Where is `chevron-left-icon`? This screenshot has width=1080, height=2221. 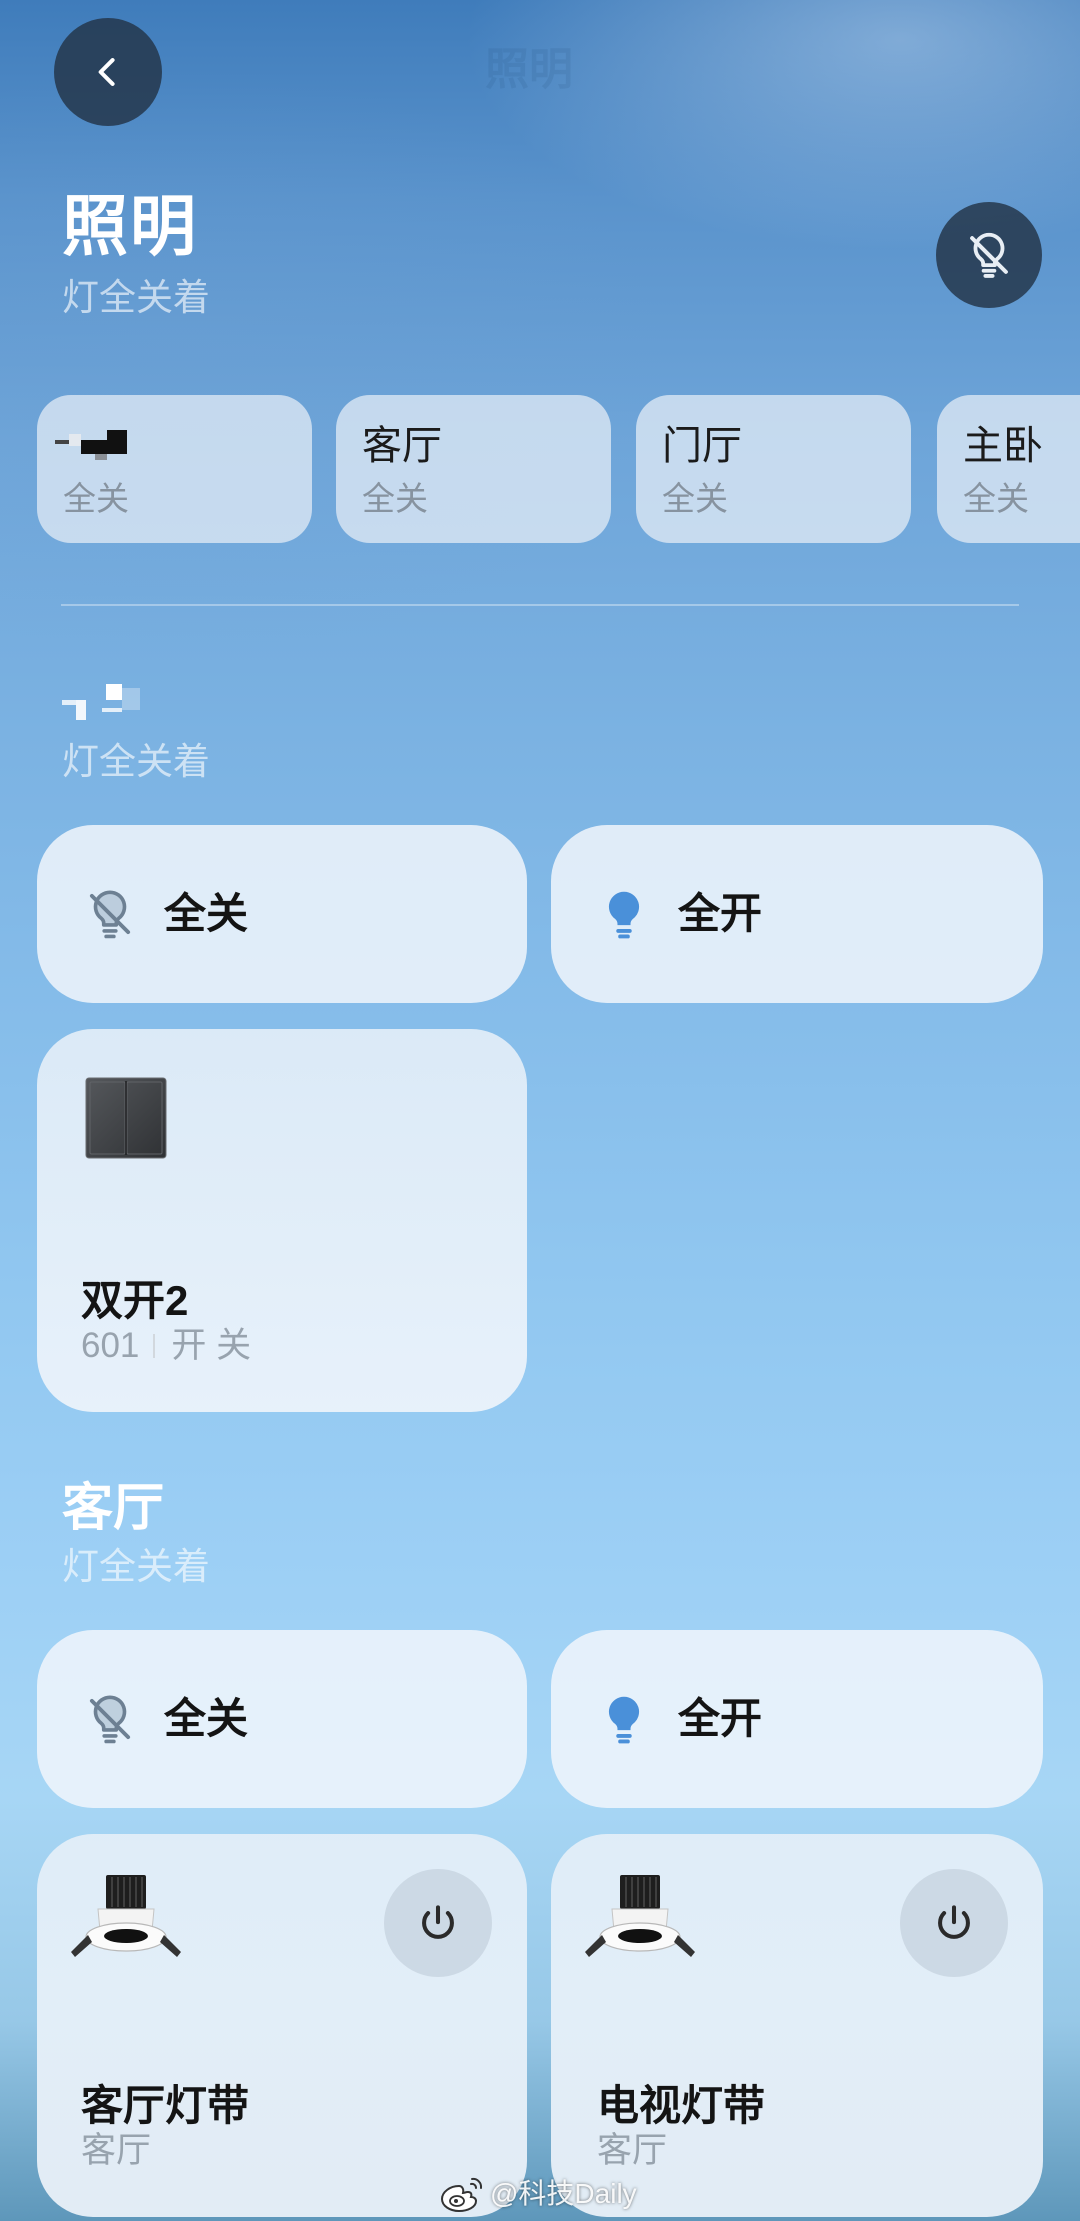 chevron-left-icon is located at coordinates (106, 72).